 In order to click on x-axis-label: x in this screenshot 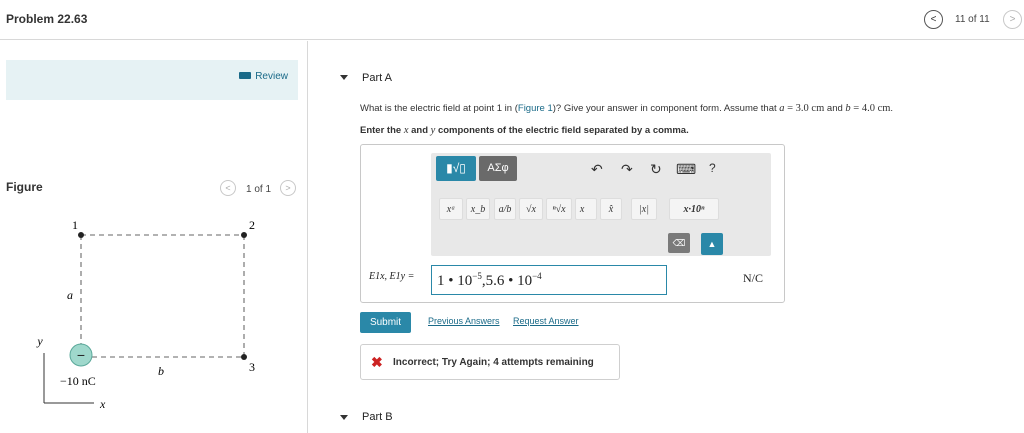, I will do `click(102, 404)`.